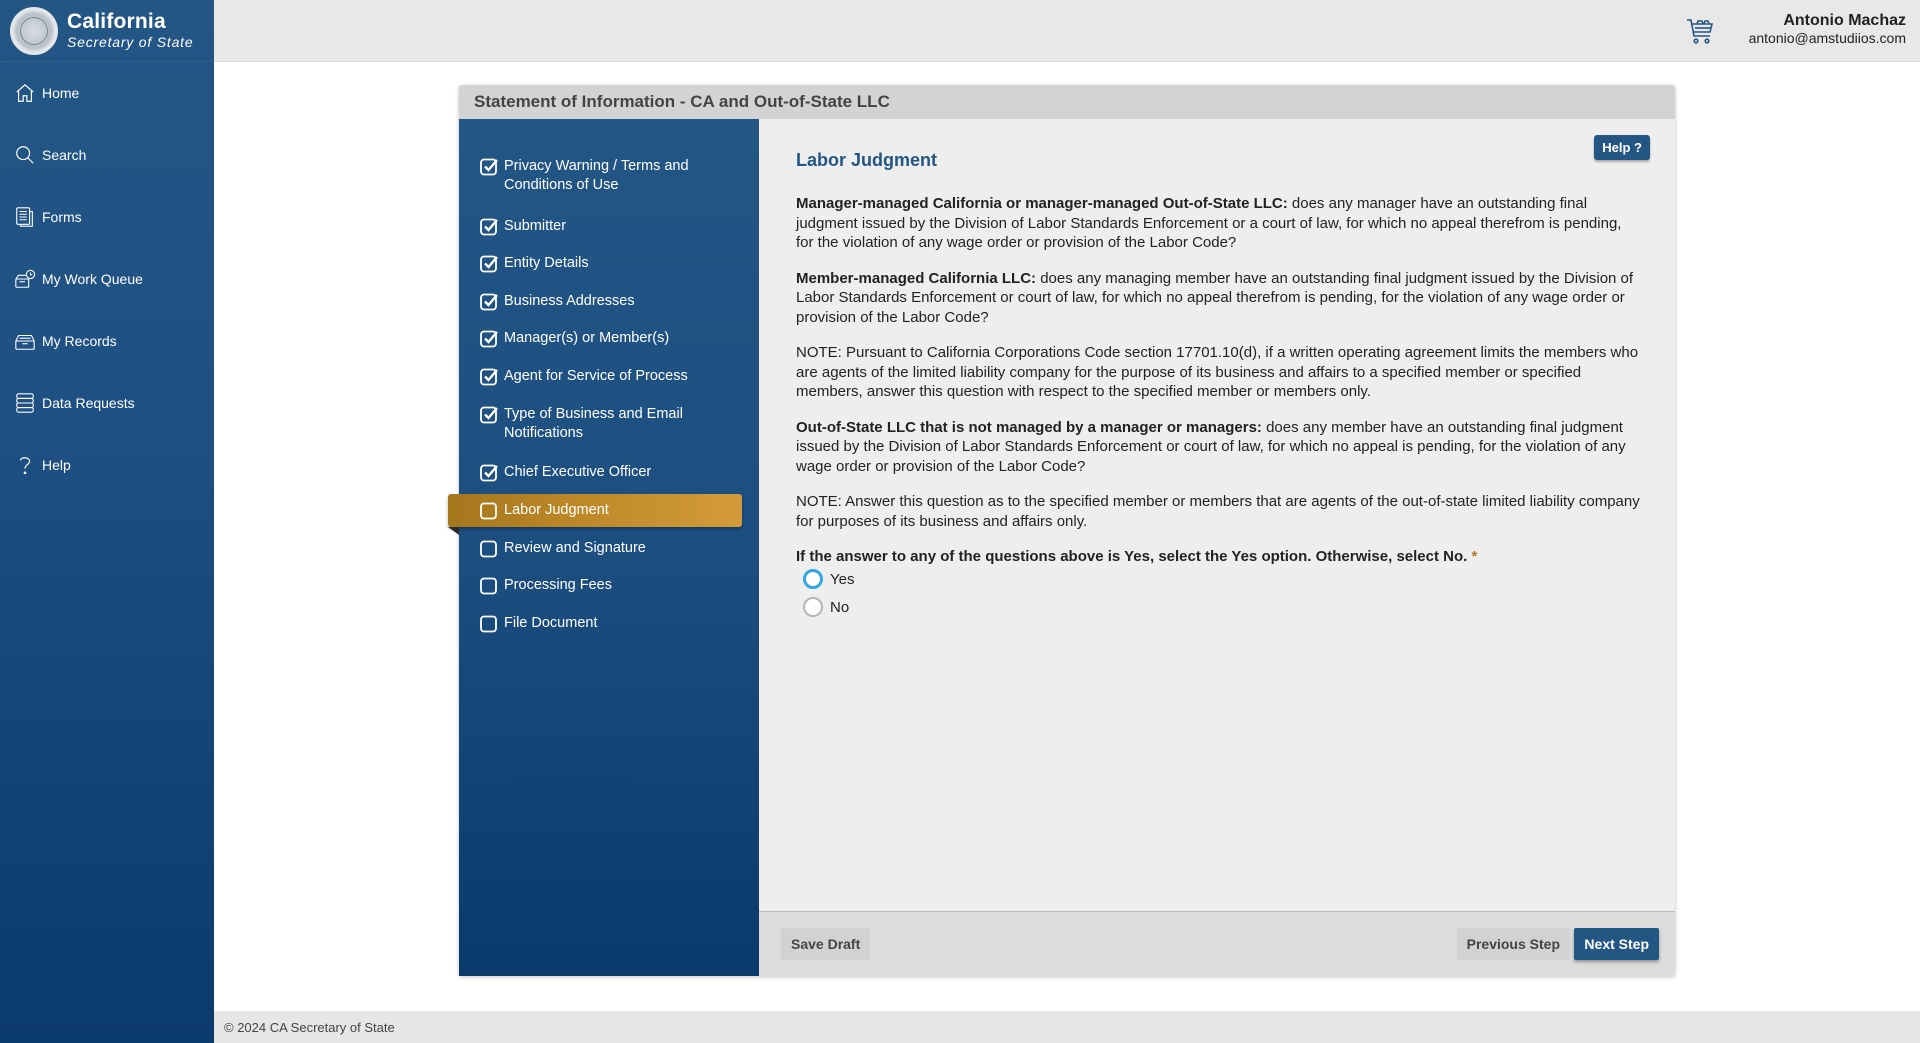 This screenshot has height=1043, width=1920. I want to click on step-label: Submitter, so click(535, 226).